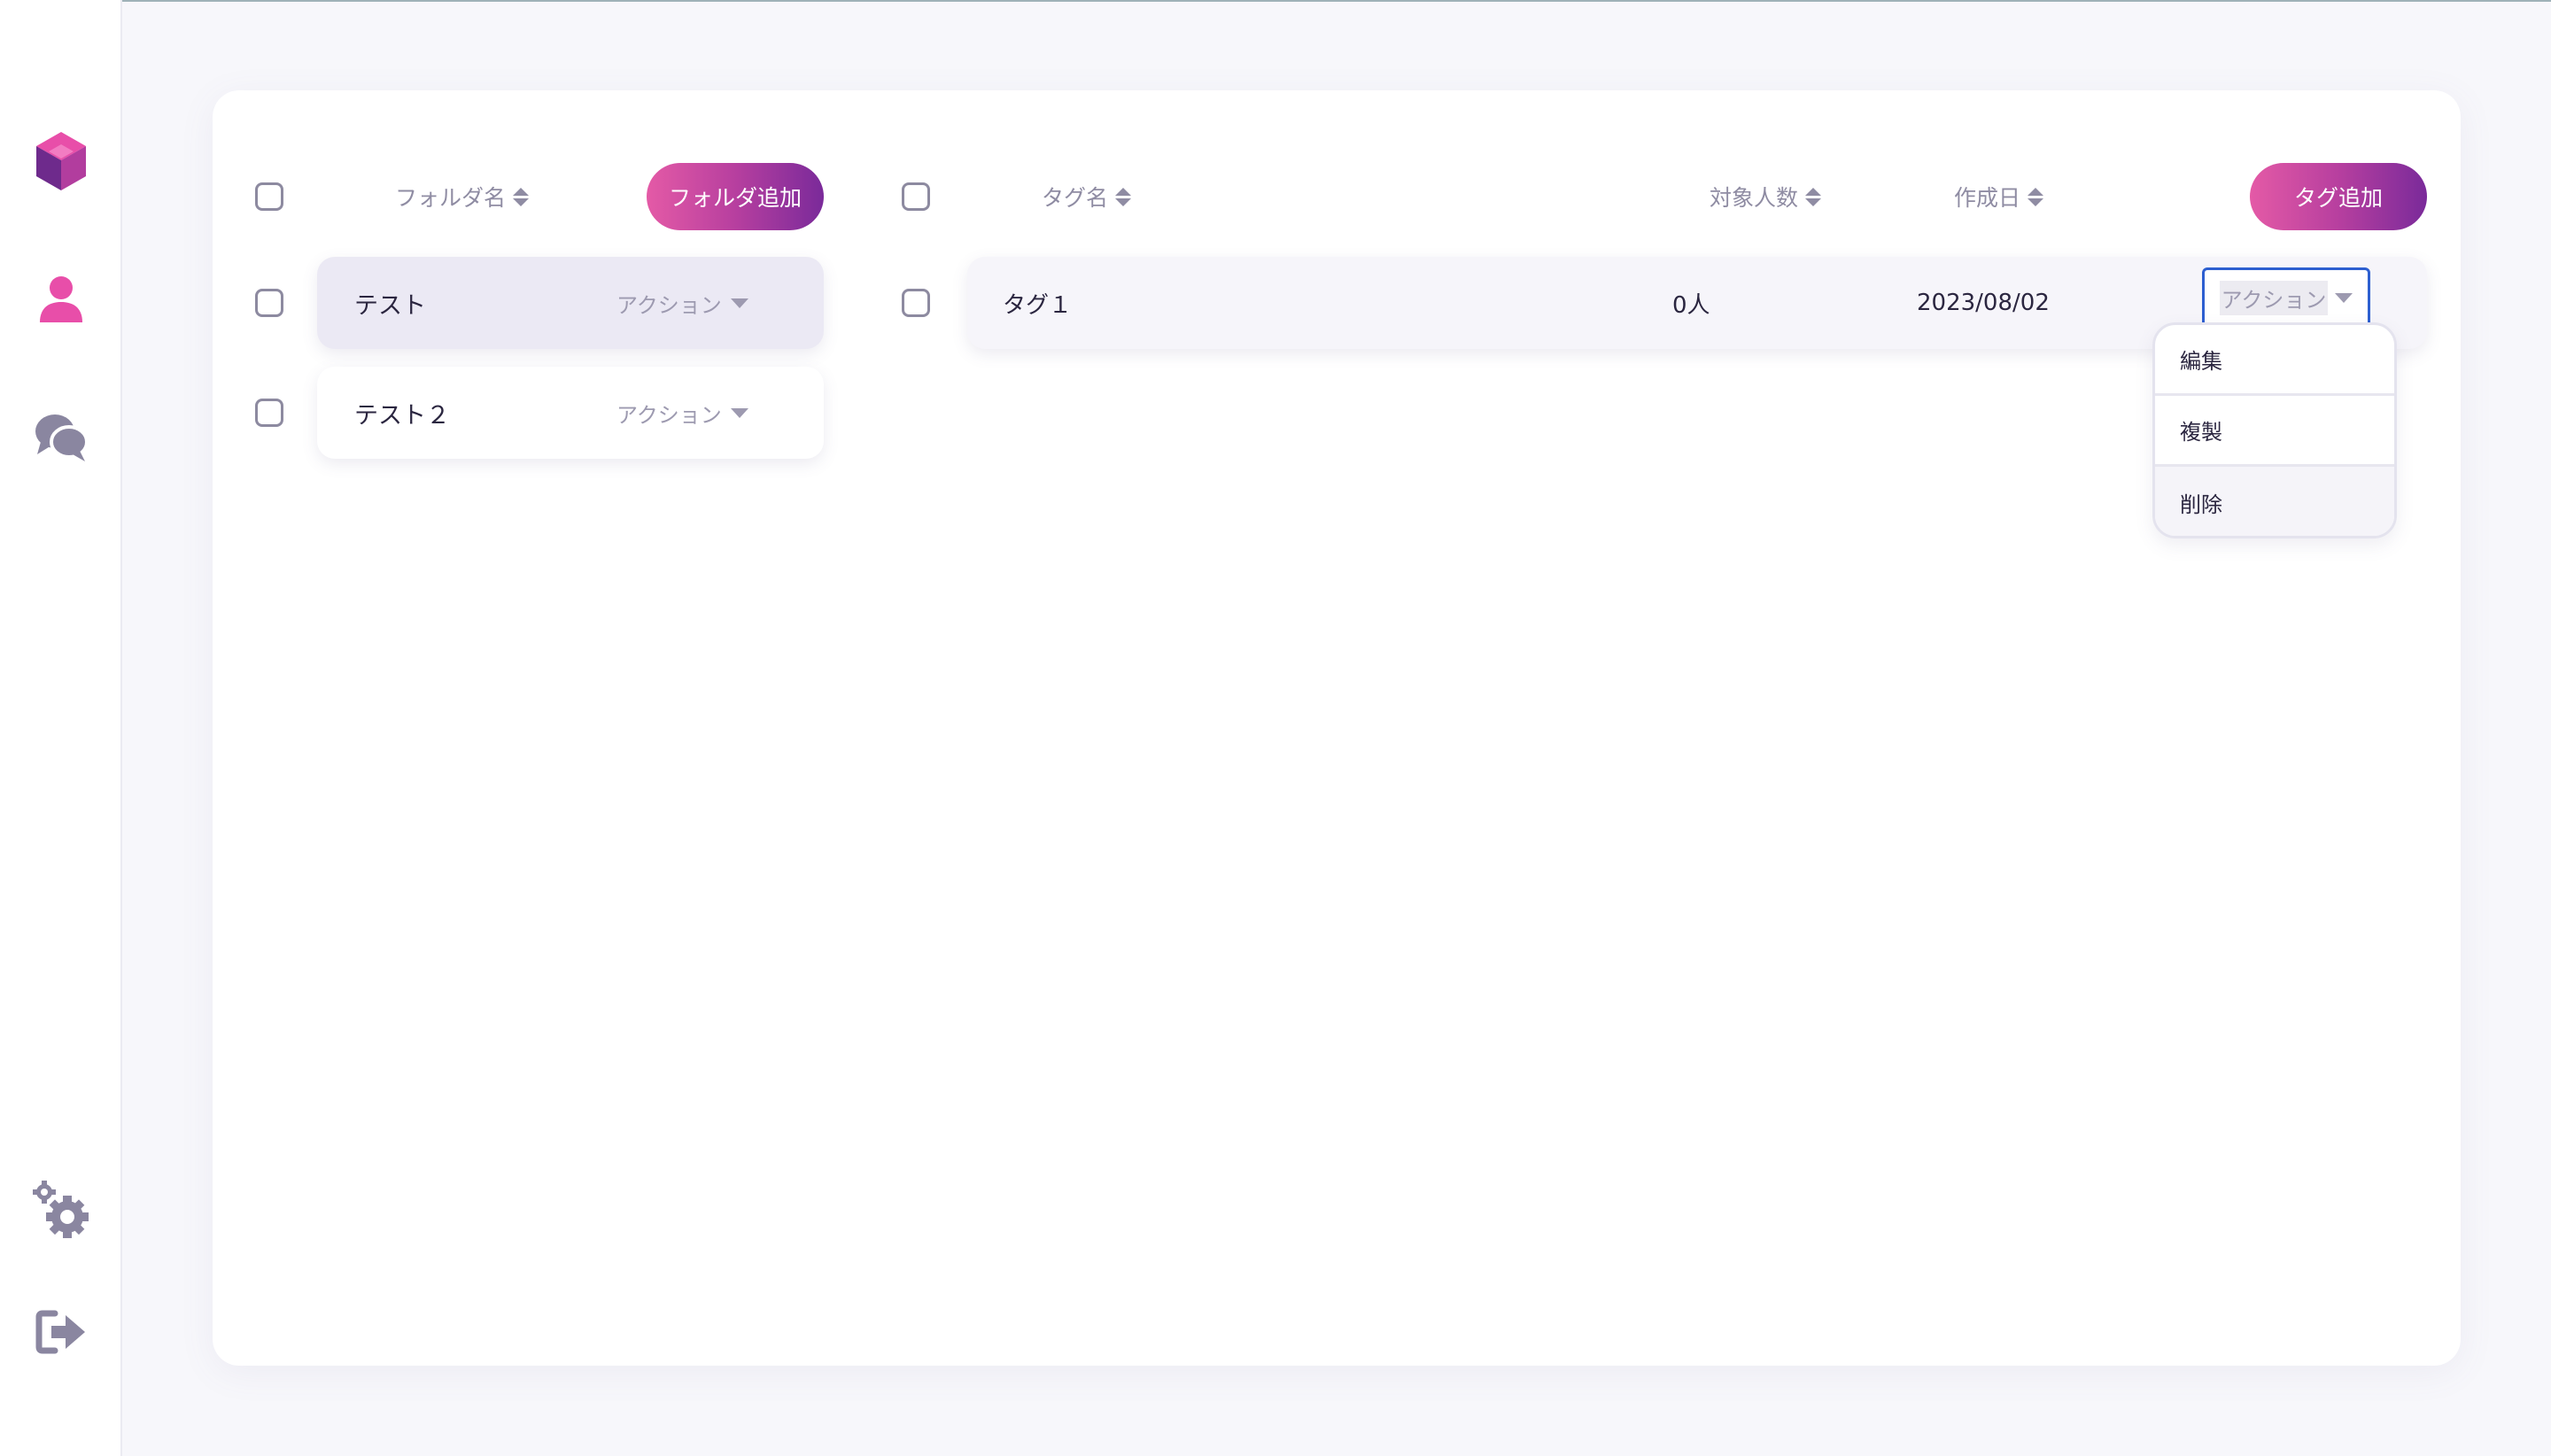 Image resolution: width=2551 pixels, height=1456 pixels. Describe the element at coordinates (1988, 198) in the screenshot. I see `created-date-header-label: 作成日` at that location.